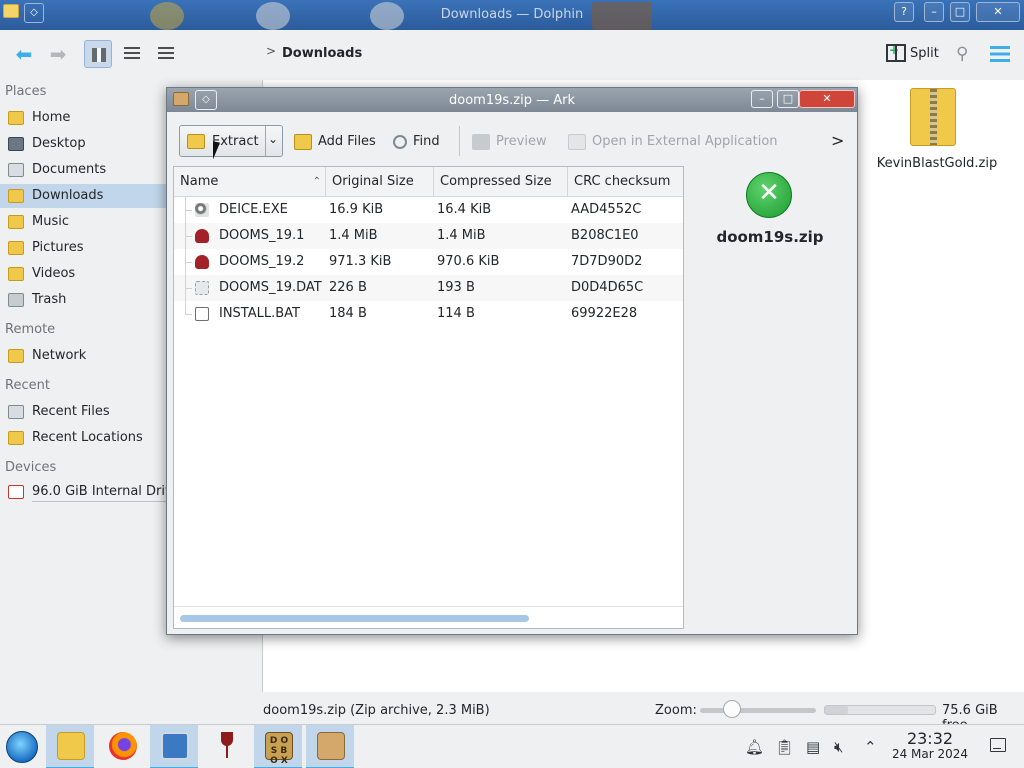  I want to click on place-pictures: Pictures, so click(84, 248).